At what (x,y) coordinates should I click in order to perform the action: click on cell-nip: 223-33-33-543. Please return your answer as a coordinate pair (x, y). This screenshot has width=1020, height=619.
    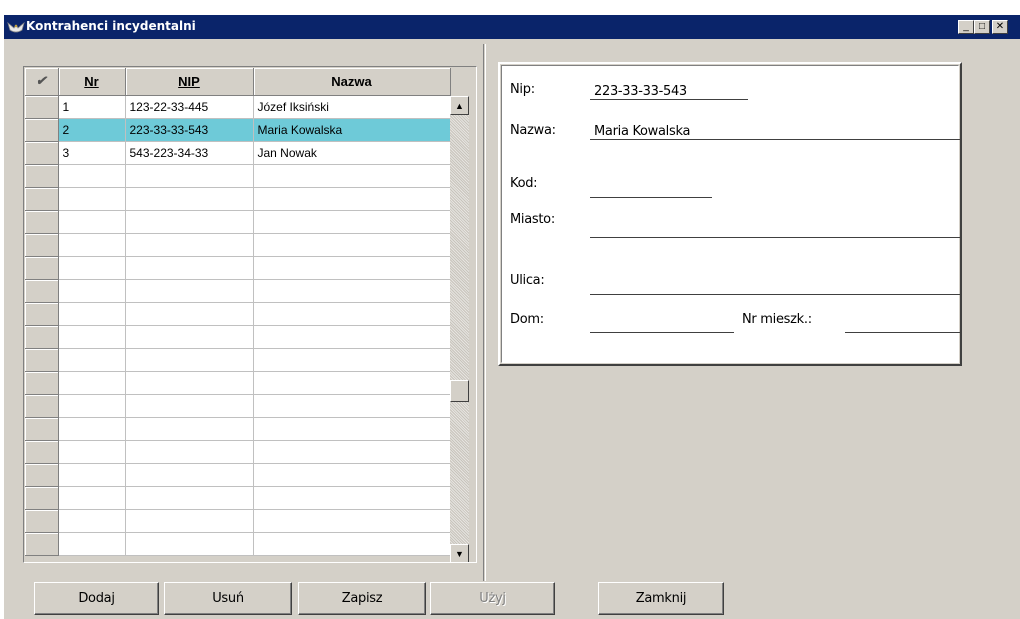
    Looking at the image, I should click on (189, 130).